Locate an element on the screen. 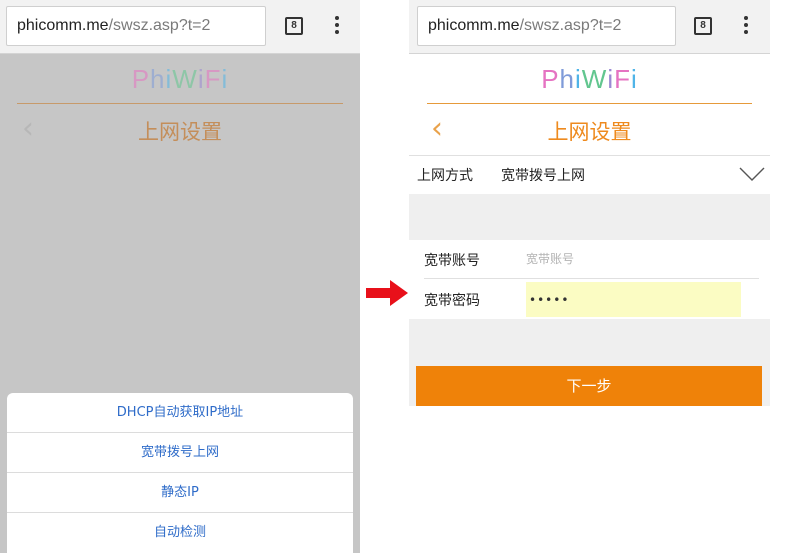 This screenshot has height=553, width=800. connection-mode-label: 上网方式 is located at coordinates (445, 176).